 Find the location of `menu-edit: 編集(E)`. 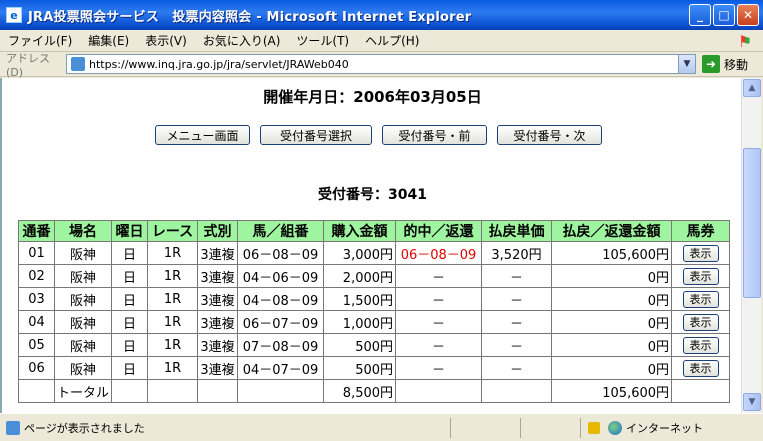

menu-edit: 編集(E) is located at coordinates (108, 40).